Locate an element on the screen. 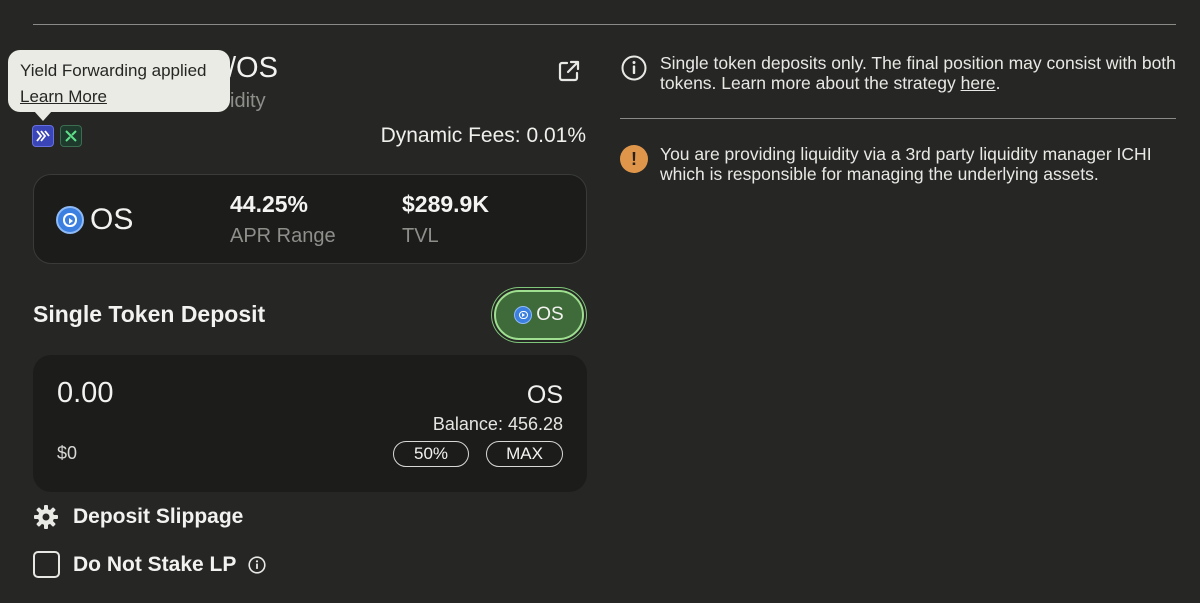 This screenshot has height=603, width=1200. balance-label: Balance: 456.28 is located at coordinates (497, 424).